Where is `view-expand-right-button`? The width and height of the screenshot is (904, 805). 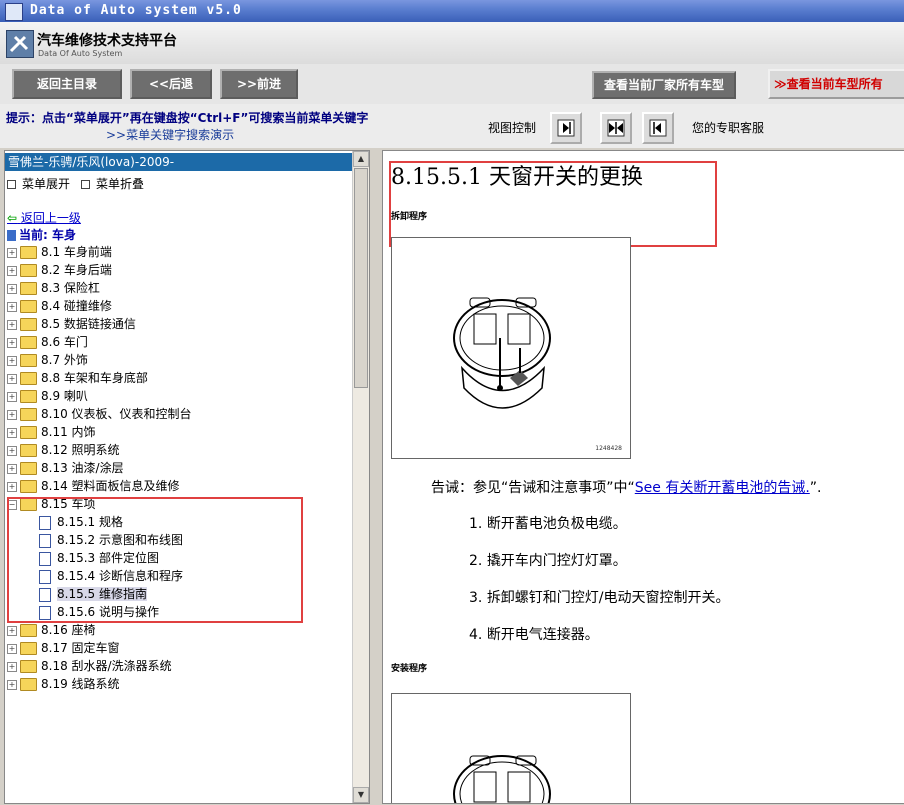 view-expand-right-button is located at coordinates (566, 128).